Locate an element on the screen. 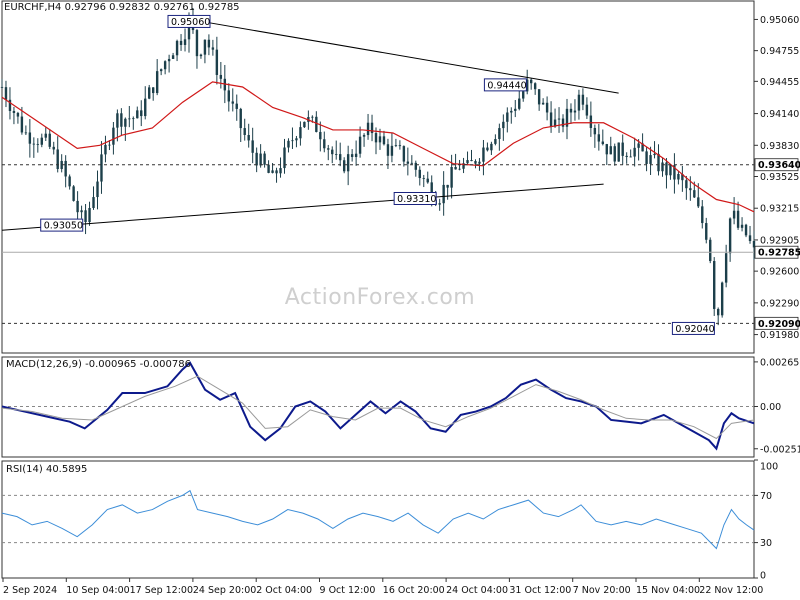 The width and height of the screenshot is (800, 600). annotation-label: 0.95060 is located at coordinates (189, 21).